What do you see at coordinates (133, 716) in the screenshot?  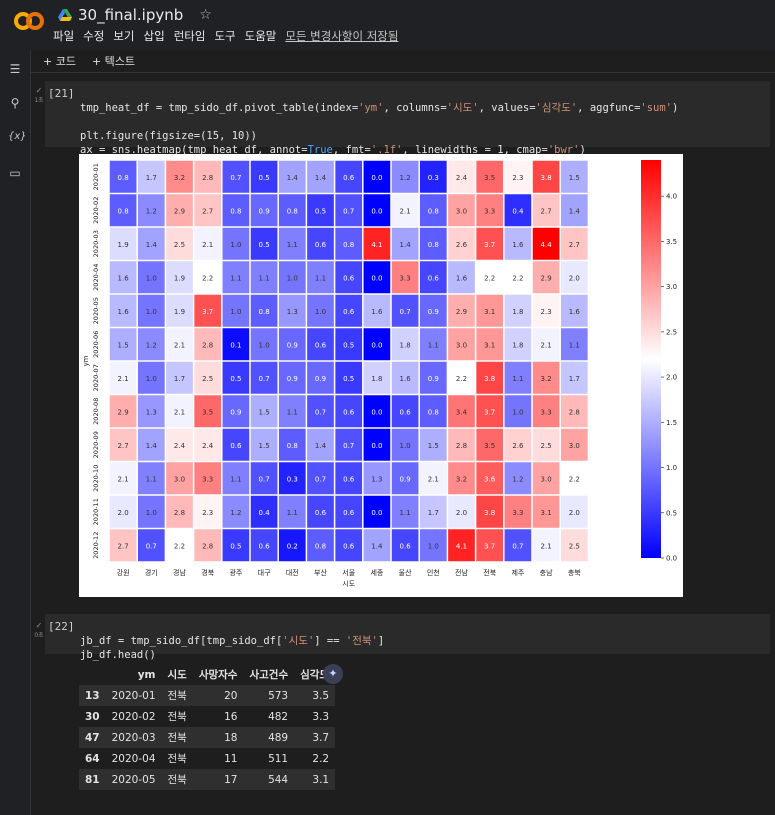 I see `table-cell: 2020-02` at bounding box center [133, 716].